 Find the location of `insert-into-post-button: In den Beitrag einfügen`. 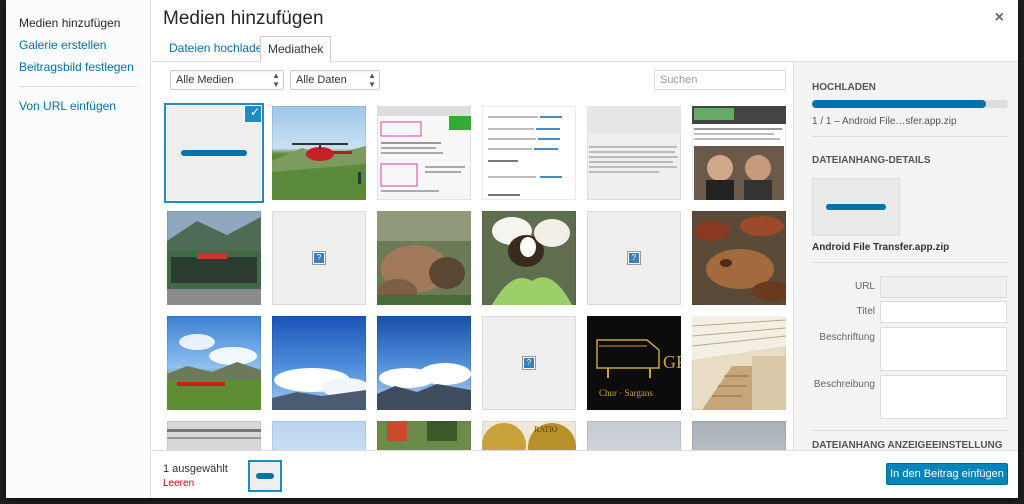

insert-into-post-button: In den Beitrag einfügen is located at coordinates (947, 474).